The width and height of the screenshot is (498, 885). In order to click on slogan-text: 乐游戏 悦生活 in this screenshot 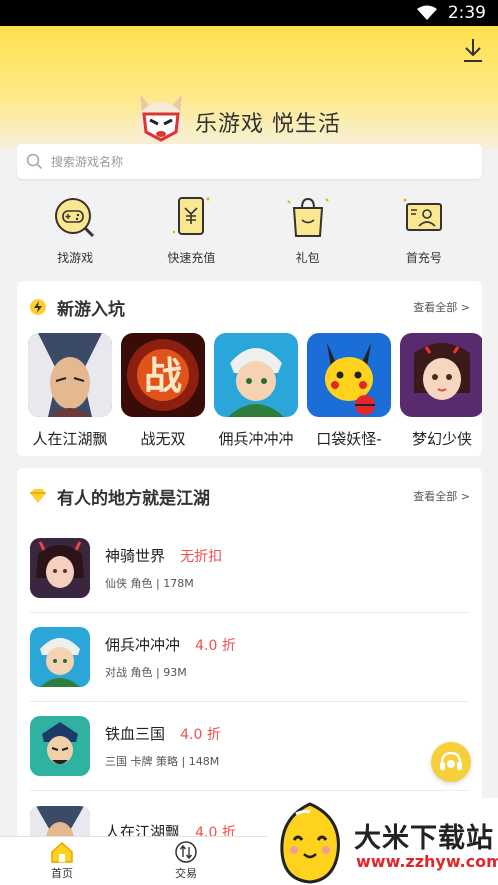, I will do `click(268, 124)`.